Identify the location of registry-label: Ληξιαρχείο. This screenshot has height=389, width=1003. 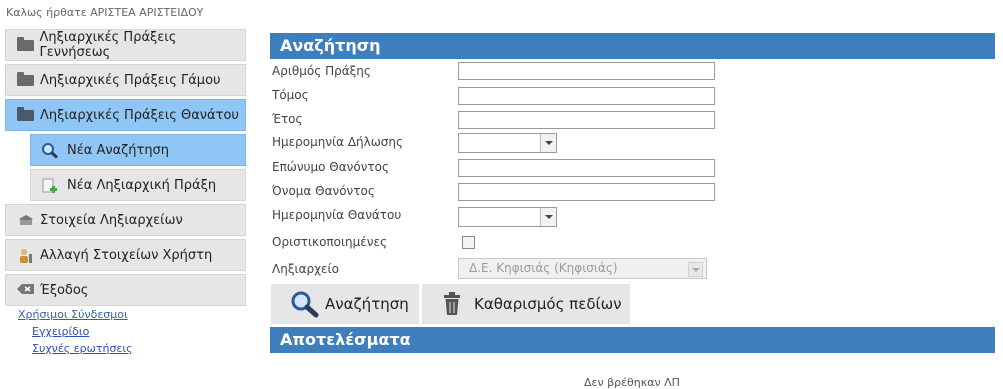
(305, 269).